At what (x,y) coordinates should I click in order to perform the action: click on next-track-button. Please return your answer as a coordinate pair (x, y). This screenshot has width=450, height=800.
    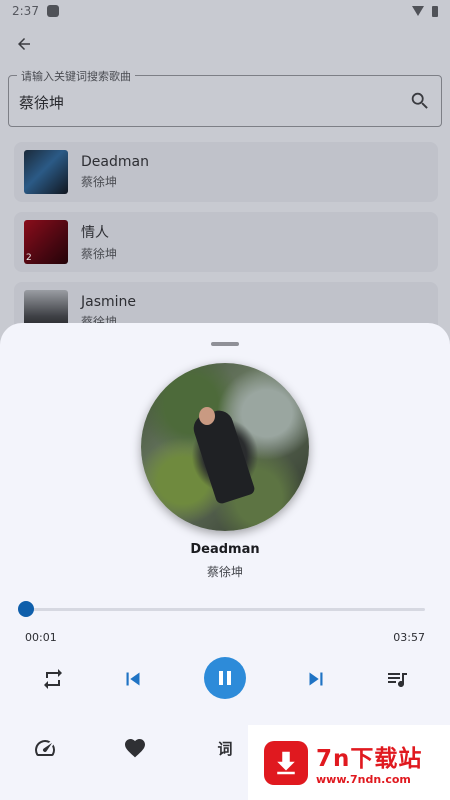
    Looking at the image, I should click on (316, 679).